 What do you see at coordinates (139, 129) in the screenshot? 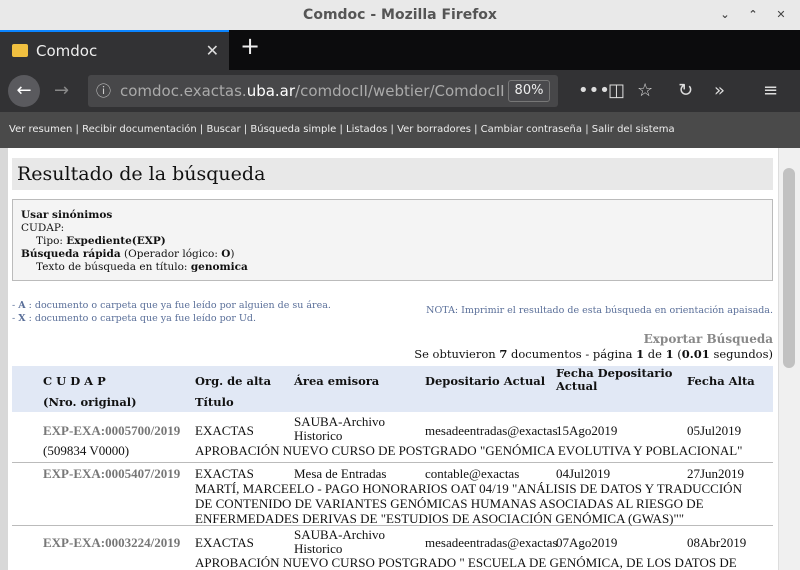
I see `nav-recibir: Recibir documentación` at bounding box center [139, 129].